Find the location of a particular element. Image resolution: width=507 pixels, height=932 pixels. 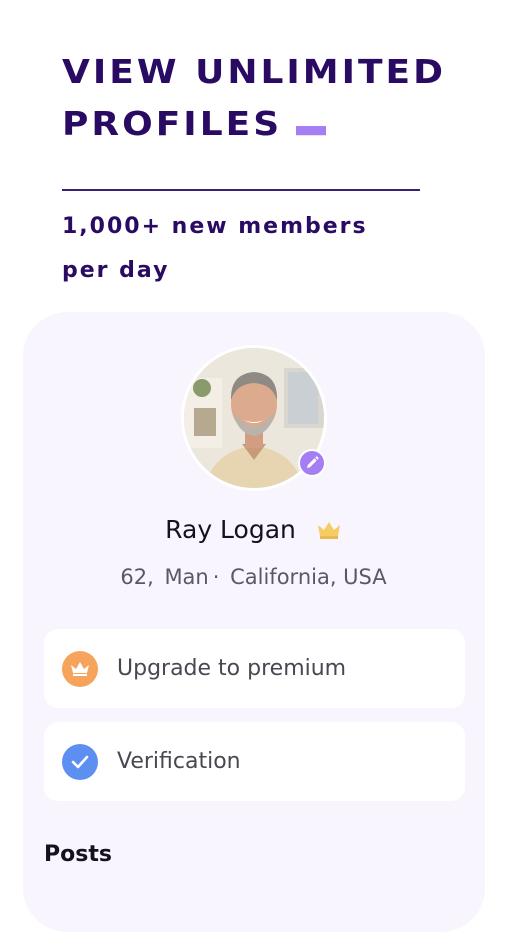

headline-line-2: PROFILES is located at coordinates (172, 124).